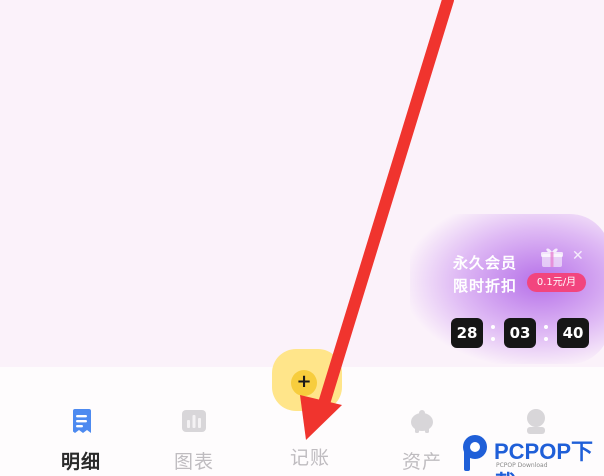 This screenshot has width=604, height=476. Describe the element at coordinates (552, 257) in the screenshot. I see `gift-icon` at that location.